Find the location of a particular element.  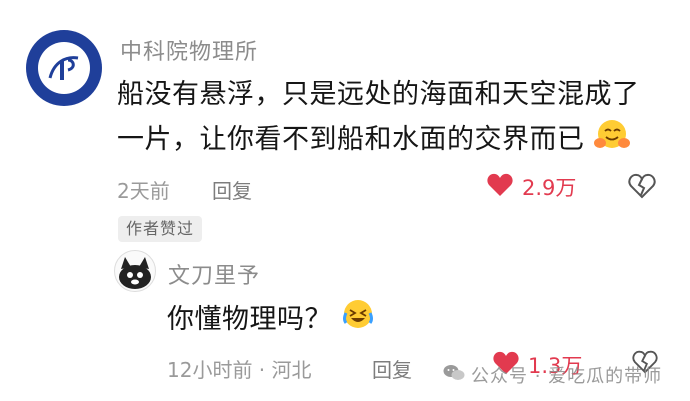

watermark: 公众号 · 爱吃瓜的带师 is located at coordinates (552, 375).